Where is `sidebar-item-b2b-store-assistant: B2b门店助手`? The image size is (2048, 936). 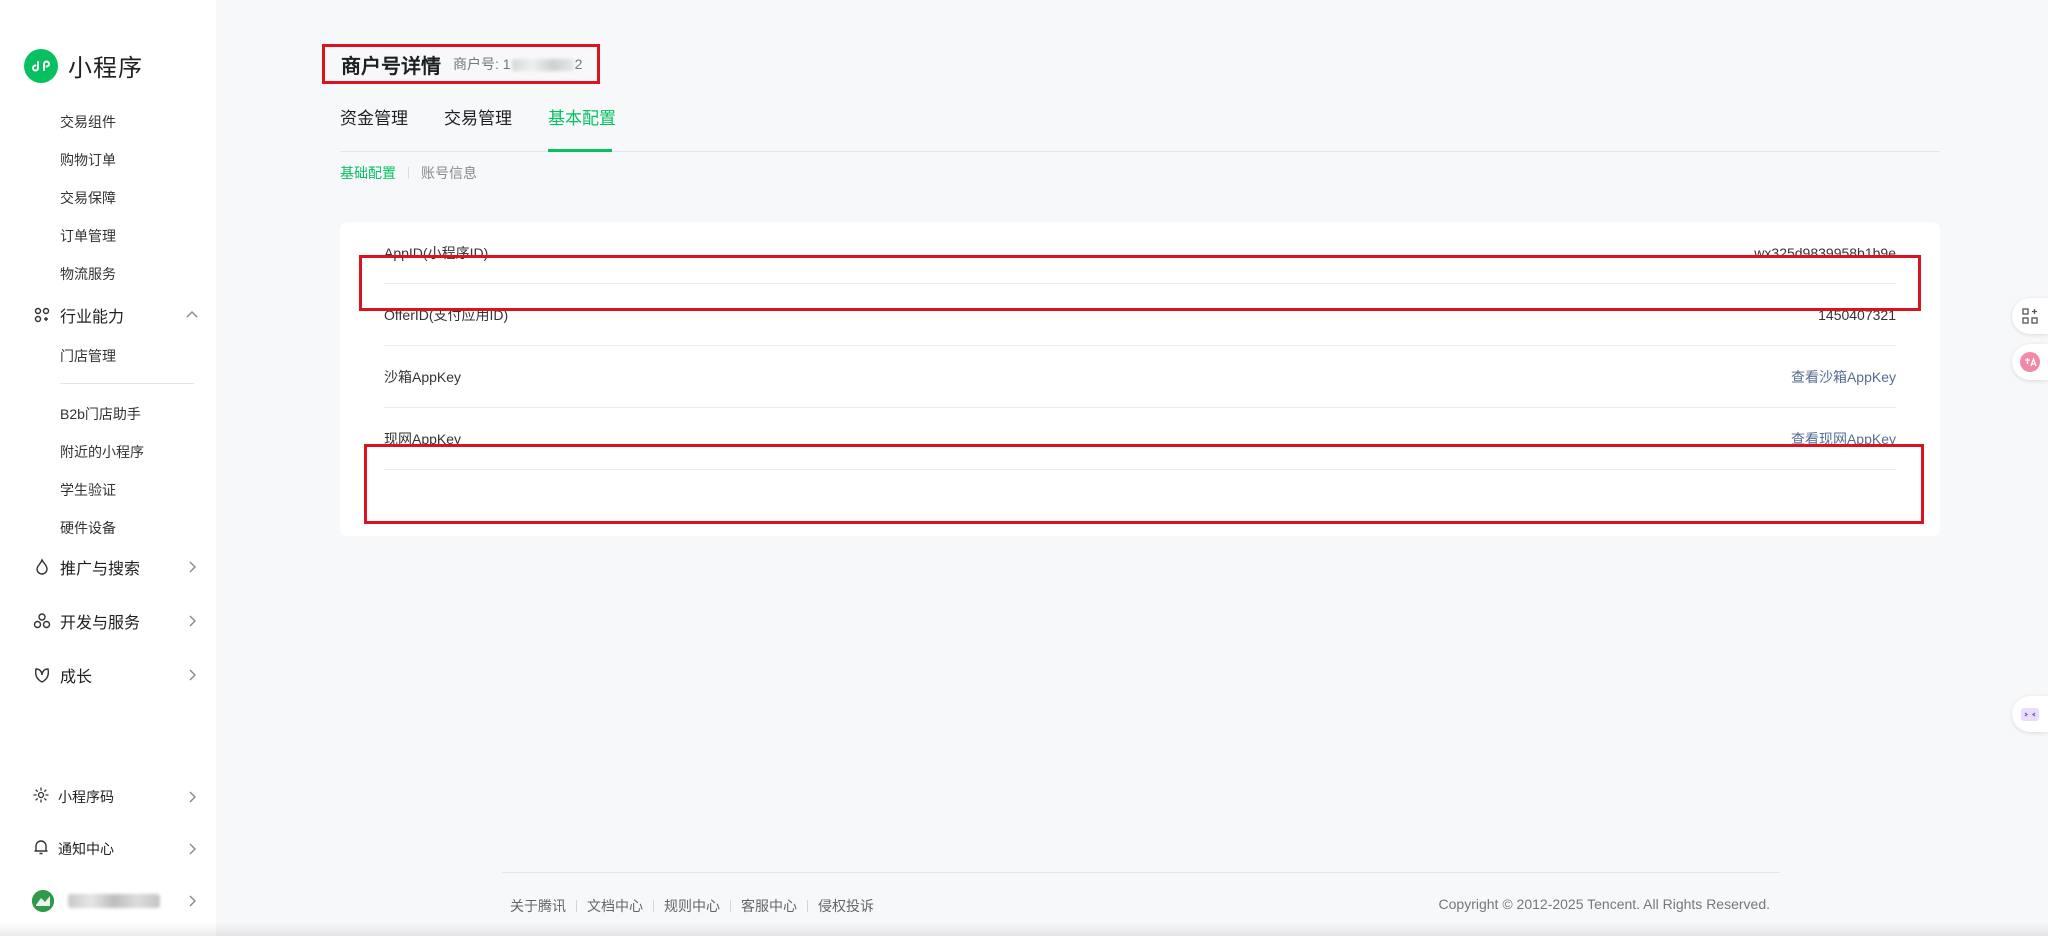
sidebar-item-b2b-store-assistant: B2b门店助手 is located at coordinates (100, 414).